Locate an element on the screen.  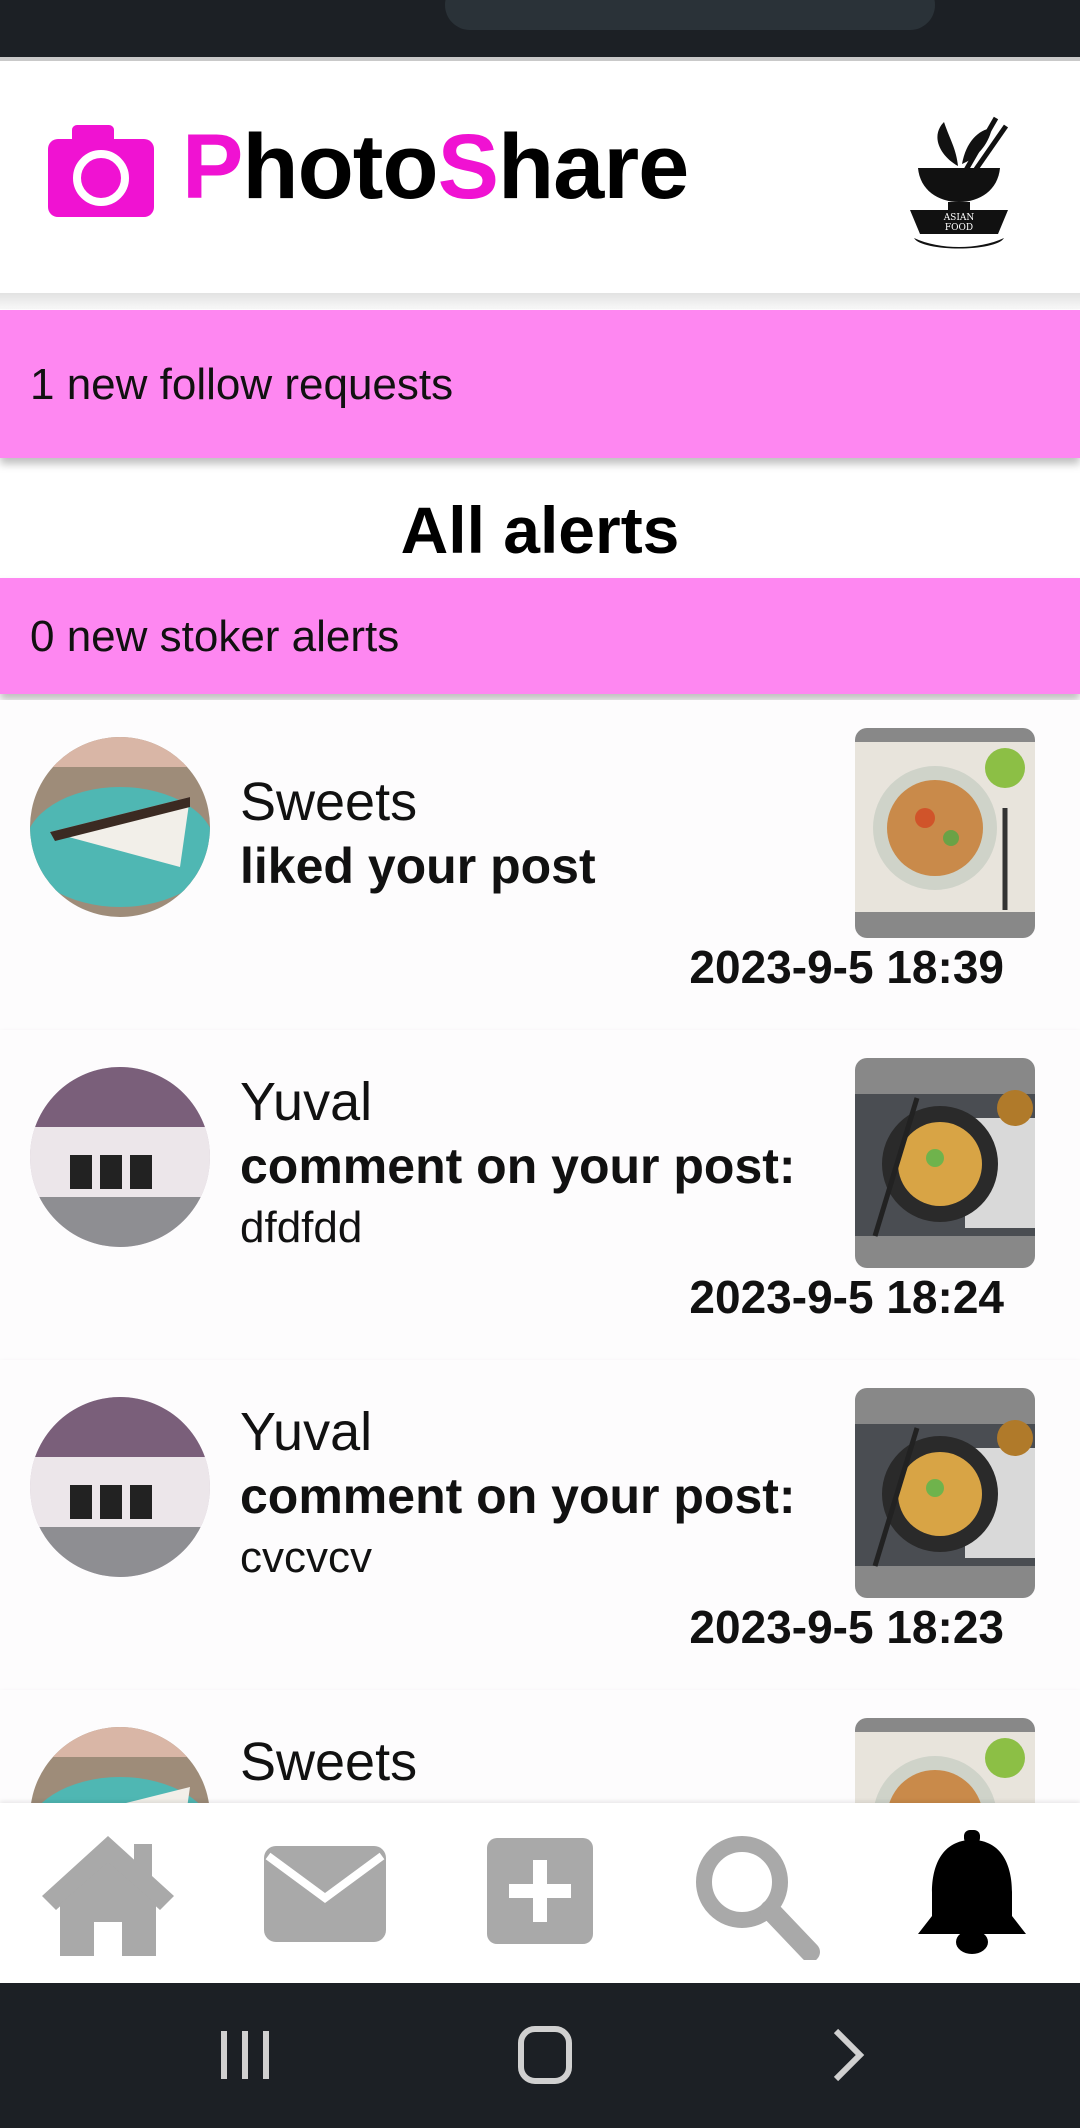
alert-item: Sweets is located at coordinates (540, 1746).